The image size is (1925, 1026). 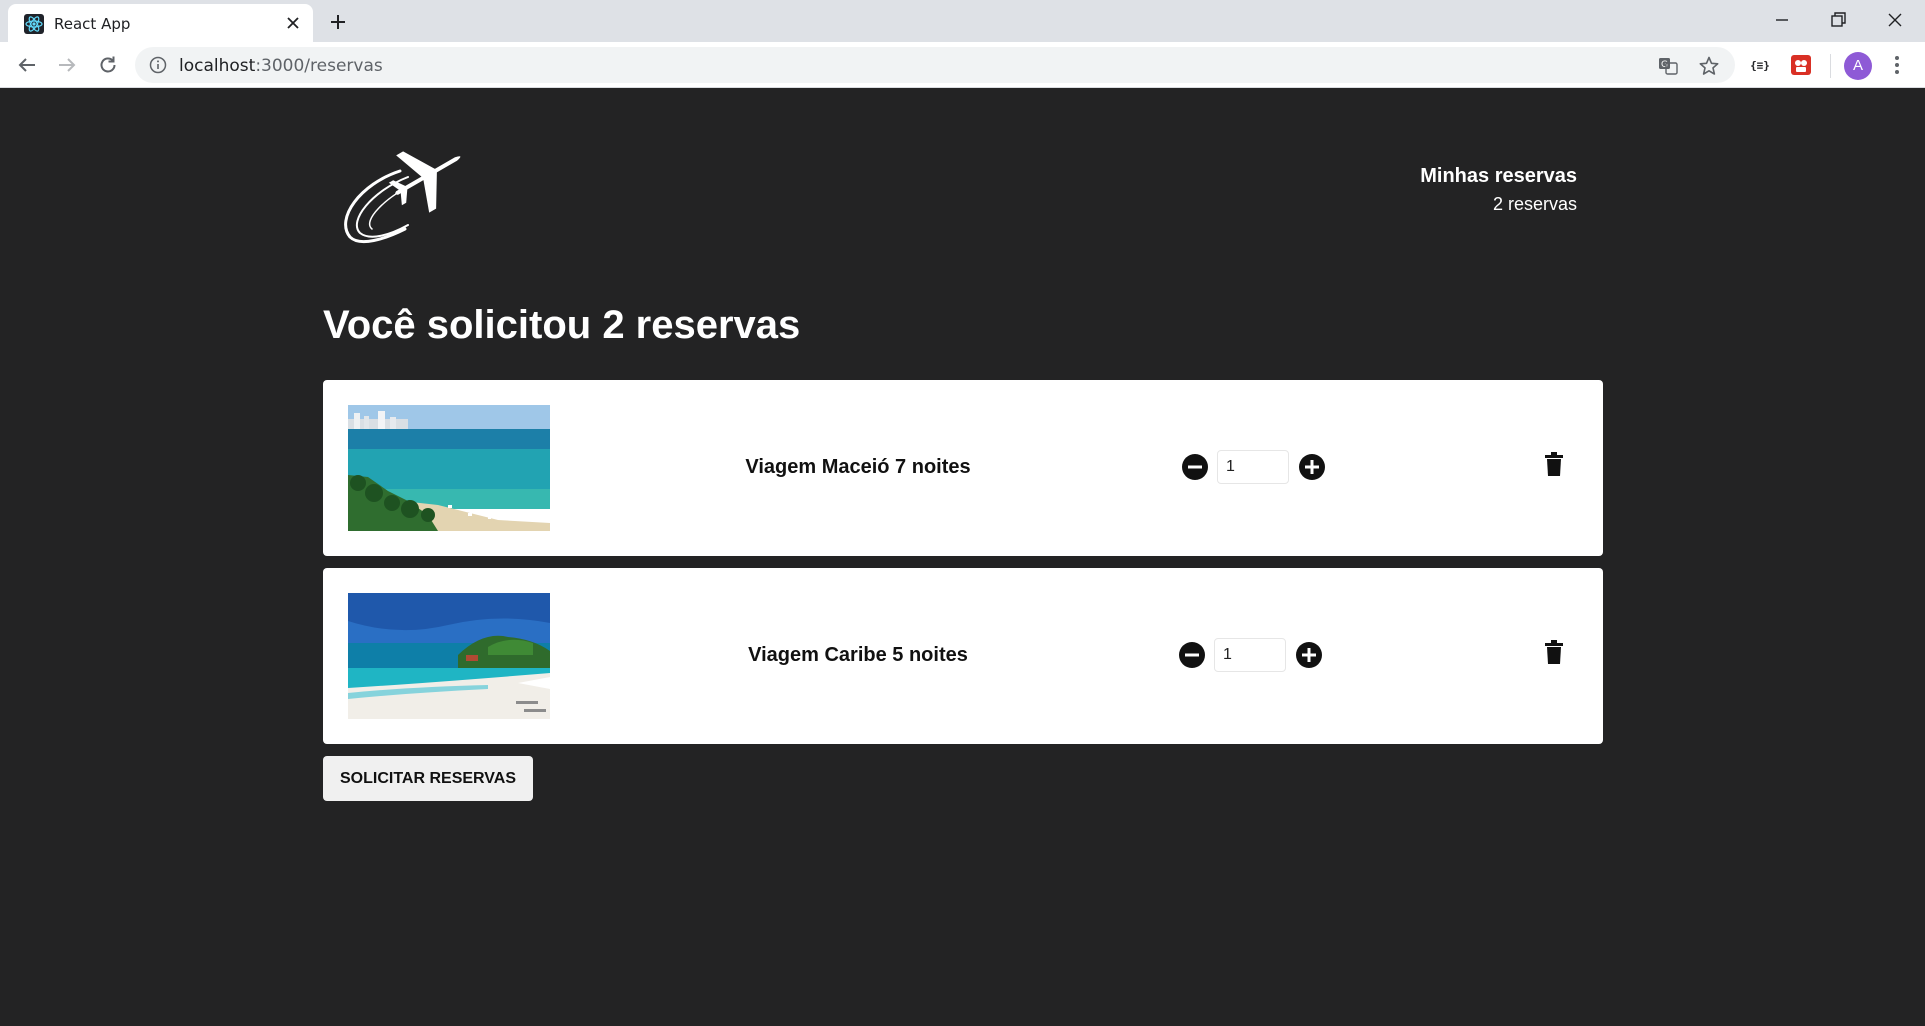 What do you see at coordinates (293, 23) in the screenshot?
I see `close-icon` at bounding box center [293, 23].